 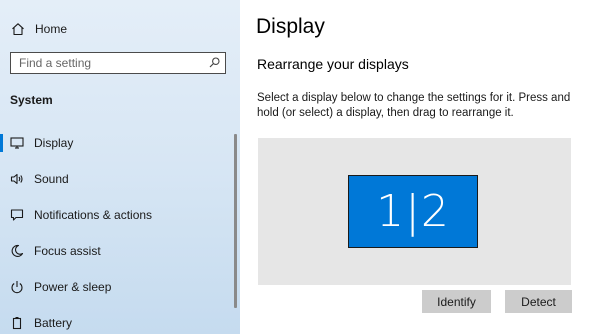 I want to click on sidebar-item-notifications: Notifications & actions, so click(x=117, y=215).